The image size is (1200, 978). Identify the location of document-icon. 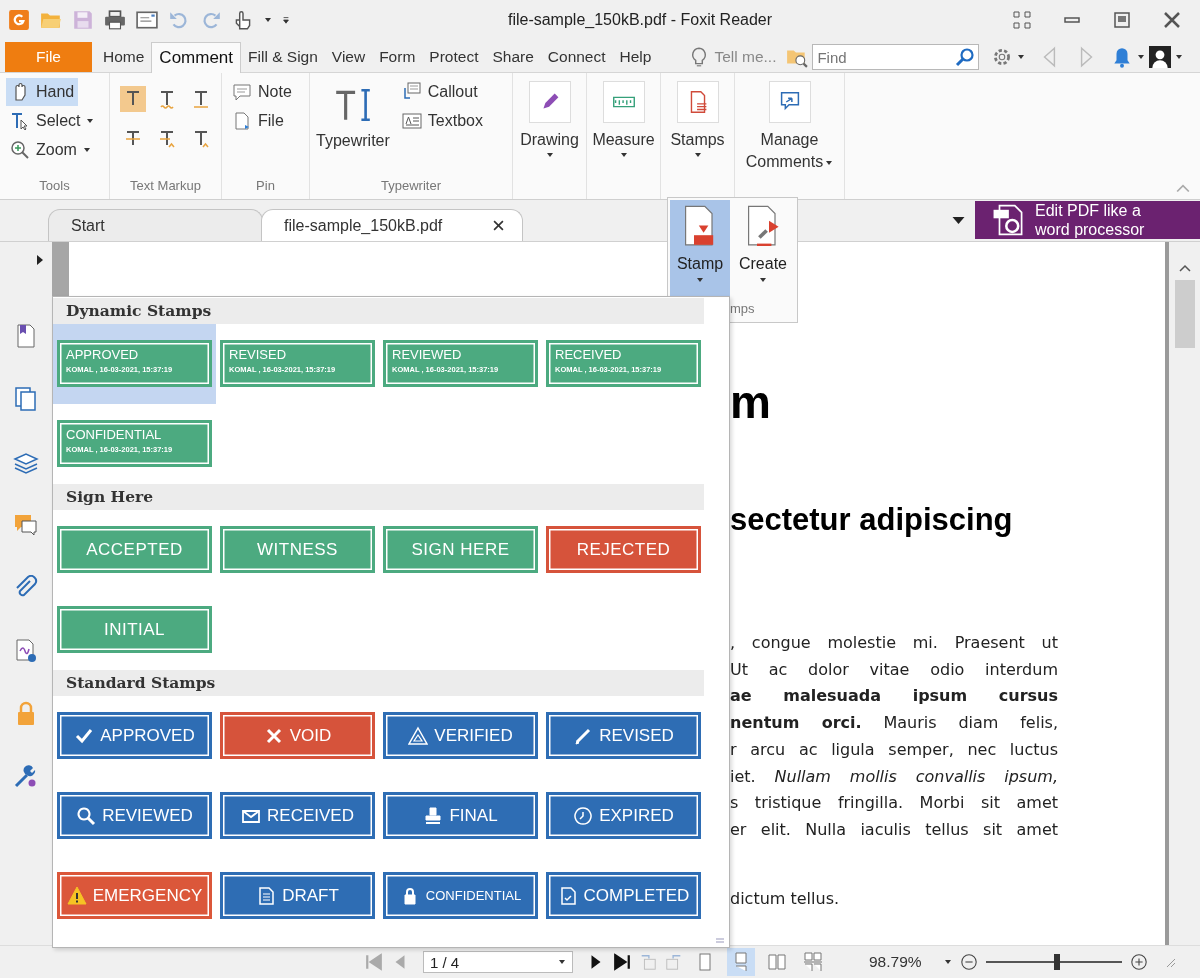
(266, 895).